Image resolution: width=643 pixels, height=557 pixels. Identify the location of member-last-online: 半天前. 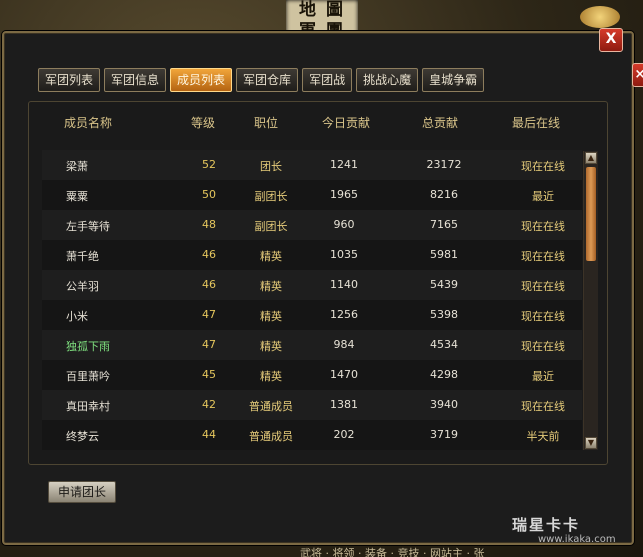
(543, 436).